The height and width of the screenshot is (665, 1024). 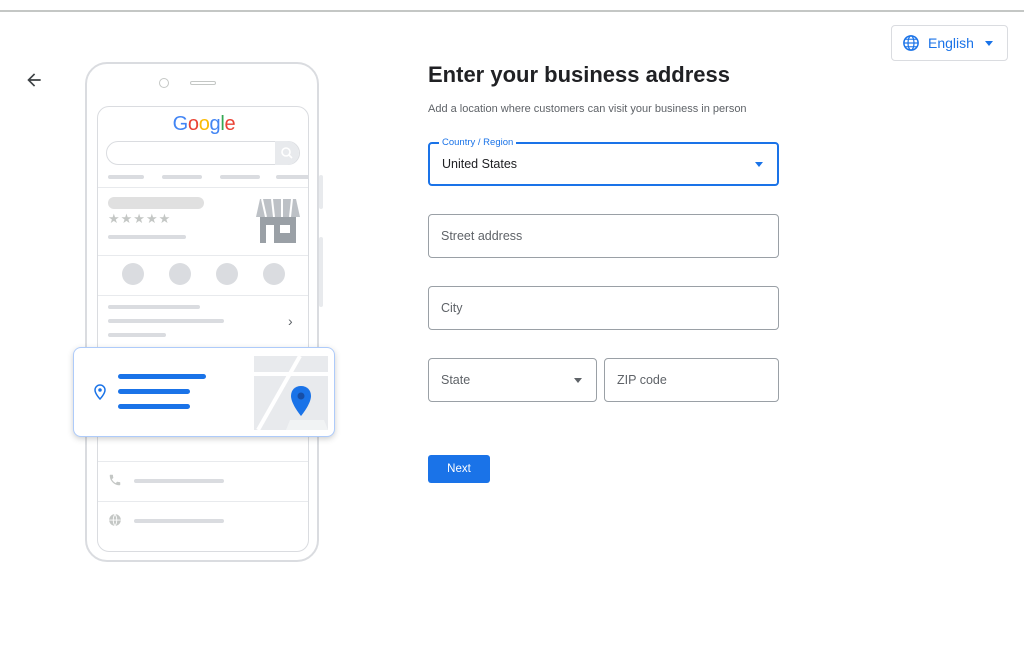 I want to click on zip-code-placeholder: ZIP code, so click(x=642, y=380).